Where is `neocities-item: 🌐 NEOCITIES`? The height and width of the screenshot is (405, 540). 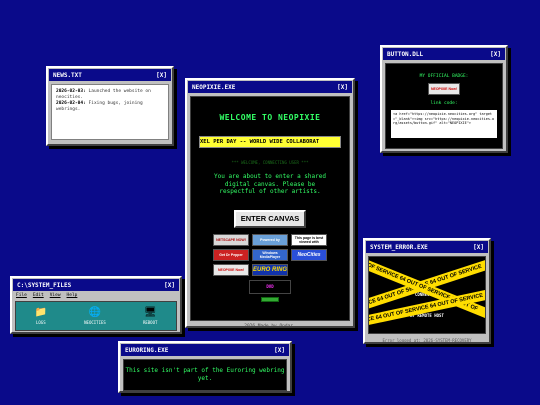
neocities-item: 🌐 NEOCITIES is located at coordinates (95, 316).